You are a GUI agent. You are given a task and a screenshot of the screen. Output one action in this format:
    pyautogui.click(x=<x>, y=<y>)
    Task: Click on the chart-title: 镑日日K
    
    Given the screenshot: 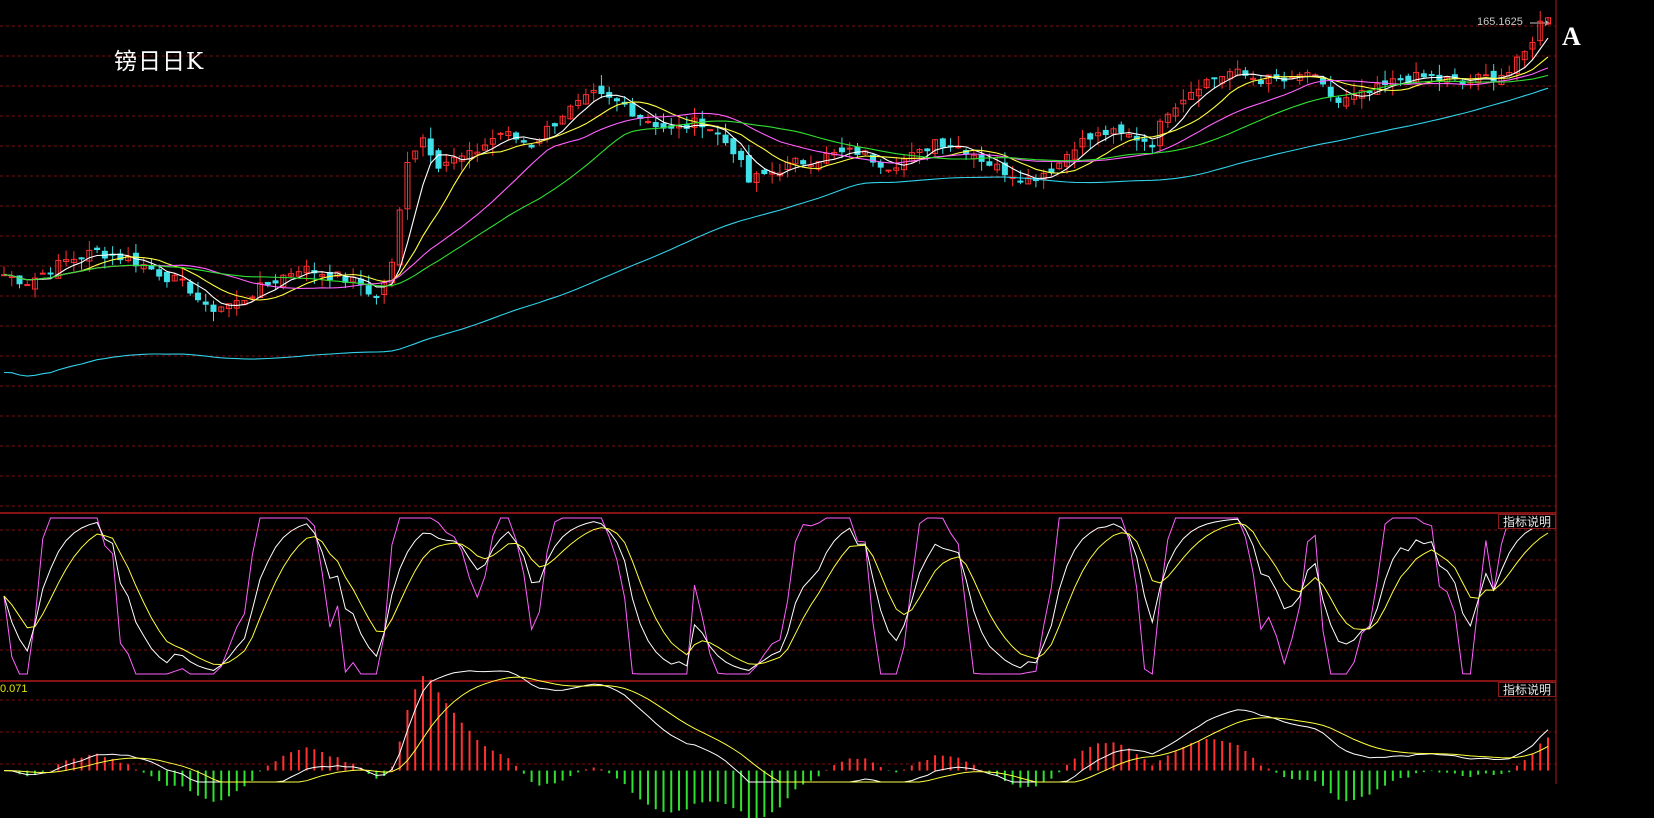 What is the action you would take?
    pyautogui.click(x=159, y=62)
    